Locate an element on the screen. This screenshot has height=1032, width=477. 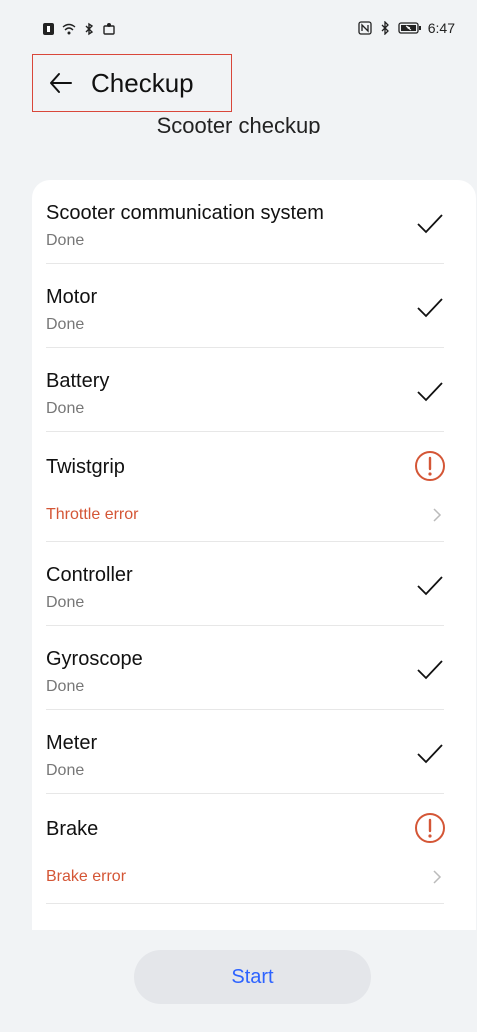
item-name: Twistgrip is located at coordinates (85, 467).